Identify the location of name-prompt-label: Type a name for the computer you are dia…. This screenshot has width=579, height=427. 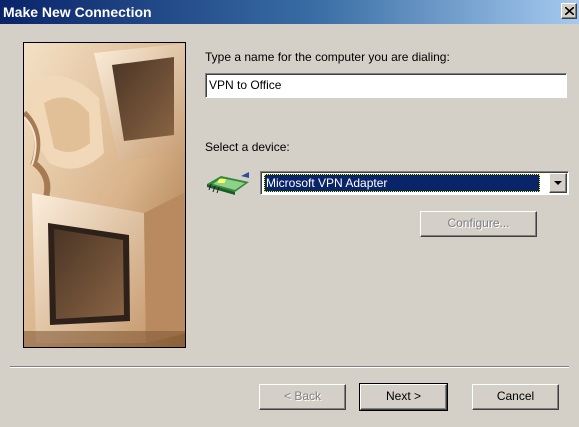
(327, 57).